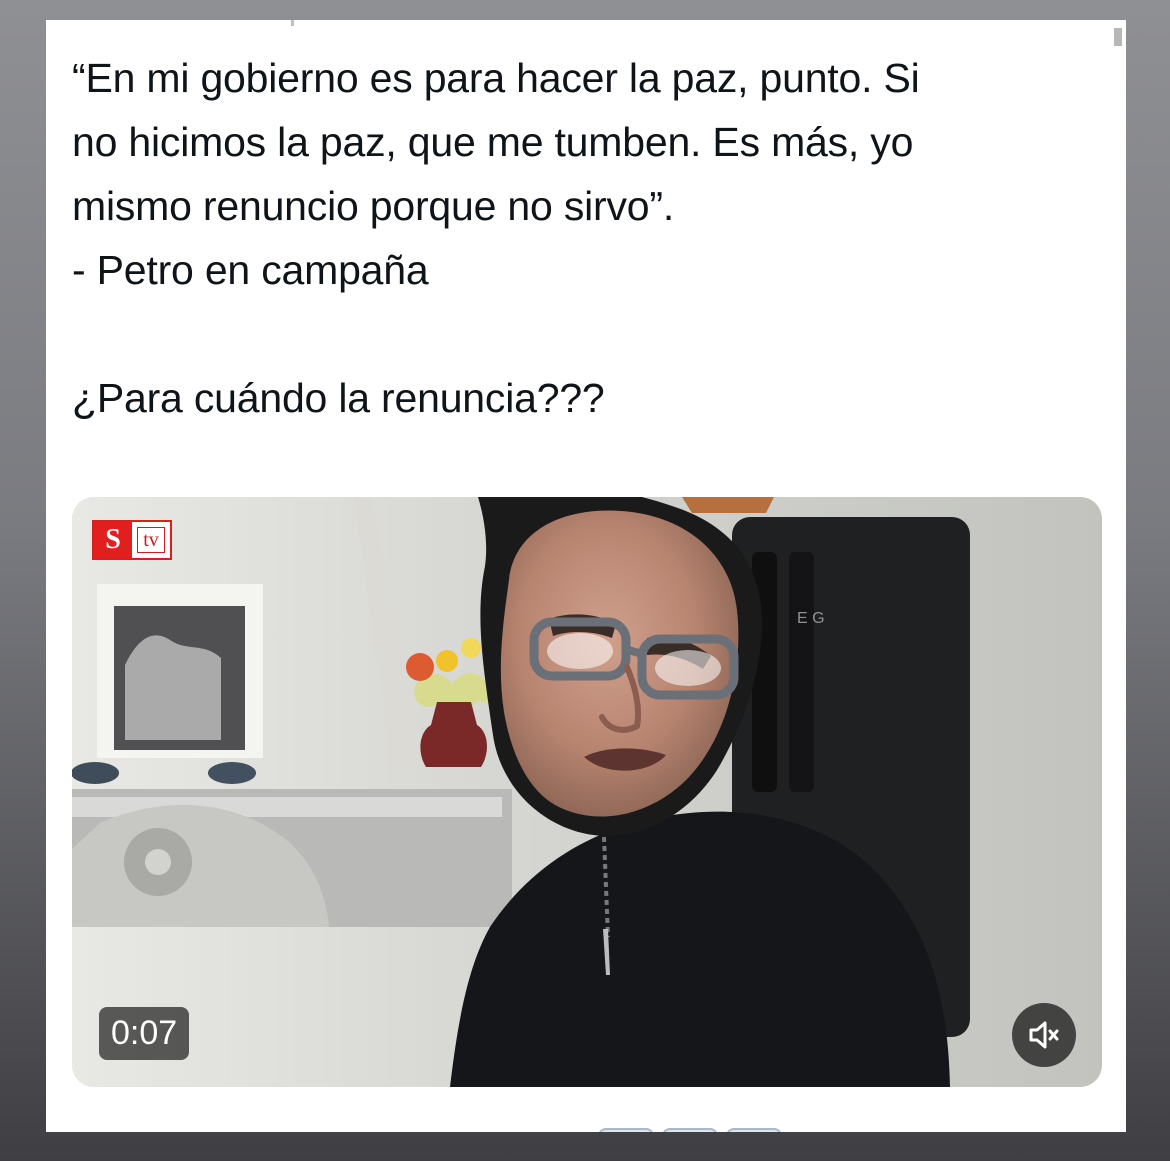 The image size is (1170, 1161). What do you see at coordinates (151, 540) in the screenshot?
I see `stv-logo-tv: tv` at bounding box center [151, 540].